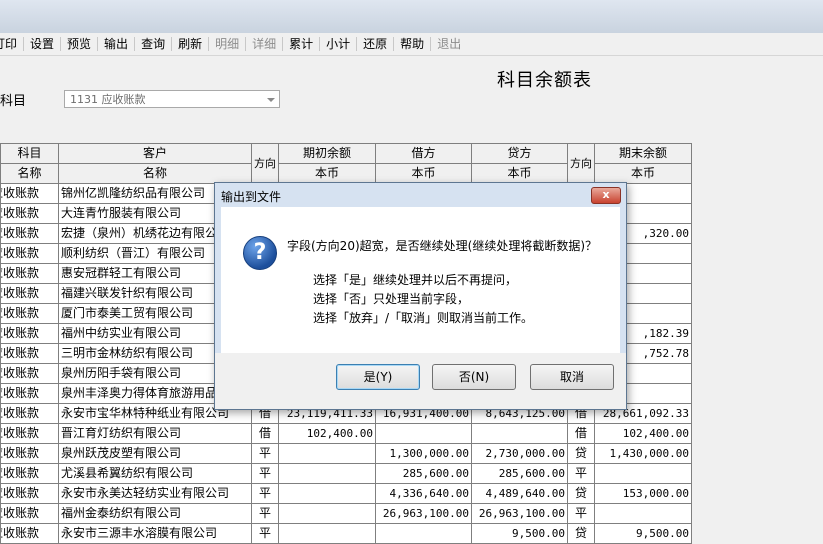 This screenshot has height=544, width=823. Describe the element at coordinates (643, 453) in the screenshot. I see `closing-cell: 1,430,000.00` at that location.